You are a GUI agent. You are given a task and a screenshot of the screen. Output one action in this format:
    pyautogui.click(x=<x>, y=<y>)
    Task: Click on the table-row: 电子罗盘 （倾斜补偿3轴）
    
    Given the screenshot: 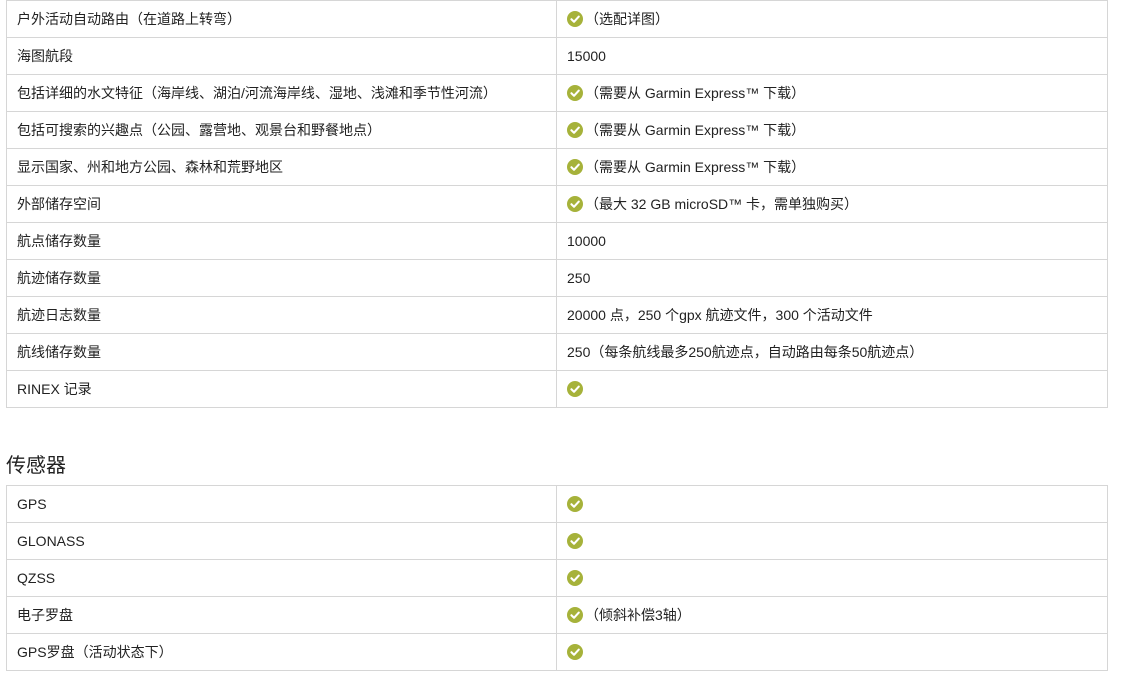 What is the action you would take?
    pyautogui.click(x=557, y=615)
    